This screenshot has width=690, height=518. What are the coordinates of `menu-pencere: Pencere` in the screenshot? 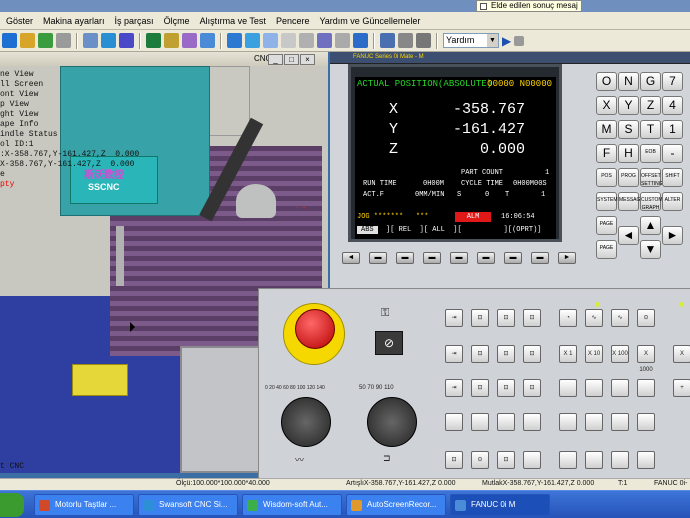 It's located at (293, 21).